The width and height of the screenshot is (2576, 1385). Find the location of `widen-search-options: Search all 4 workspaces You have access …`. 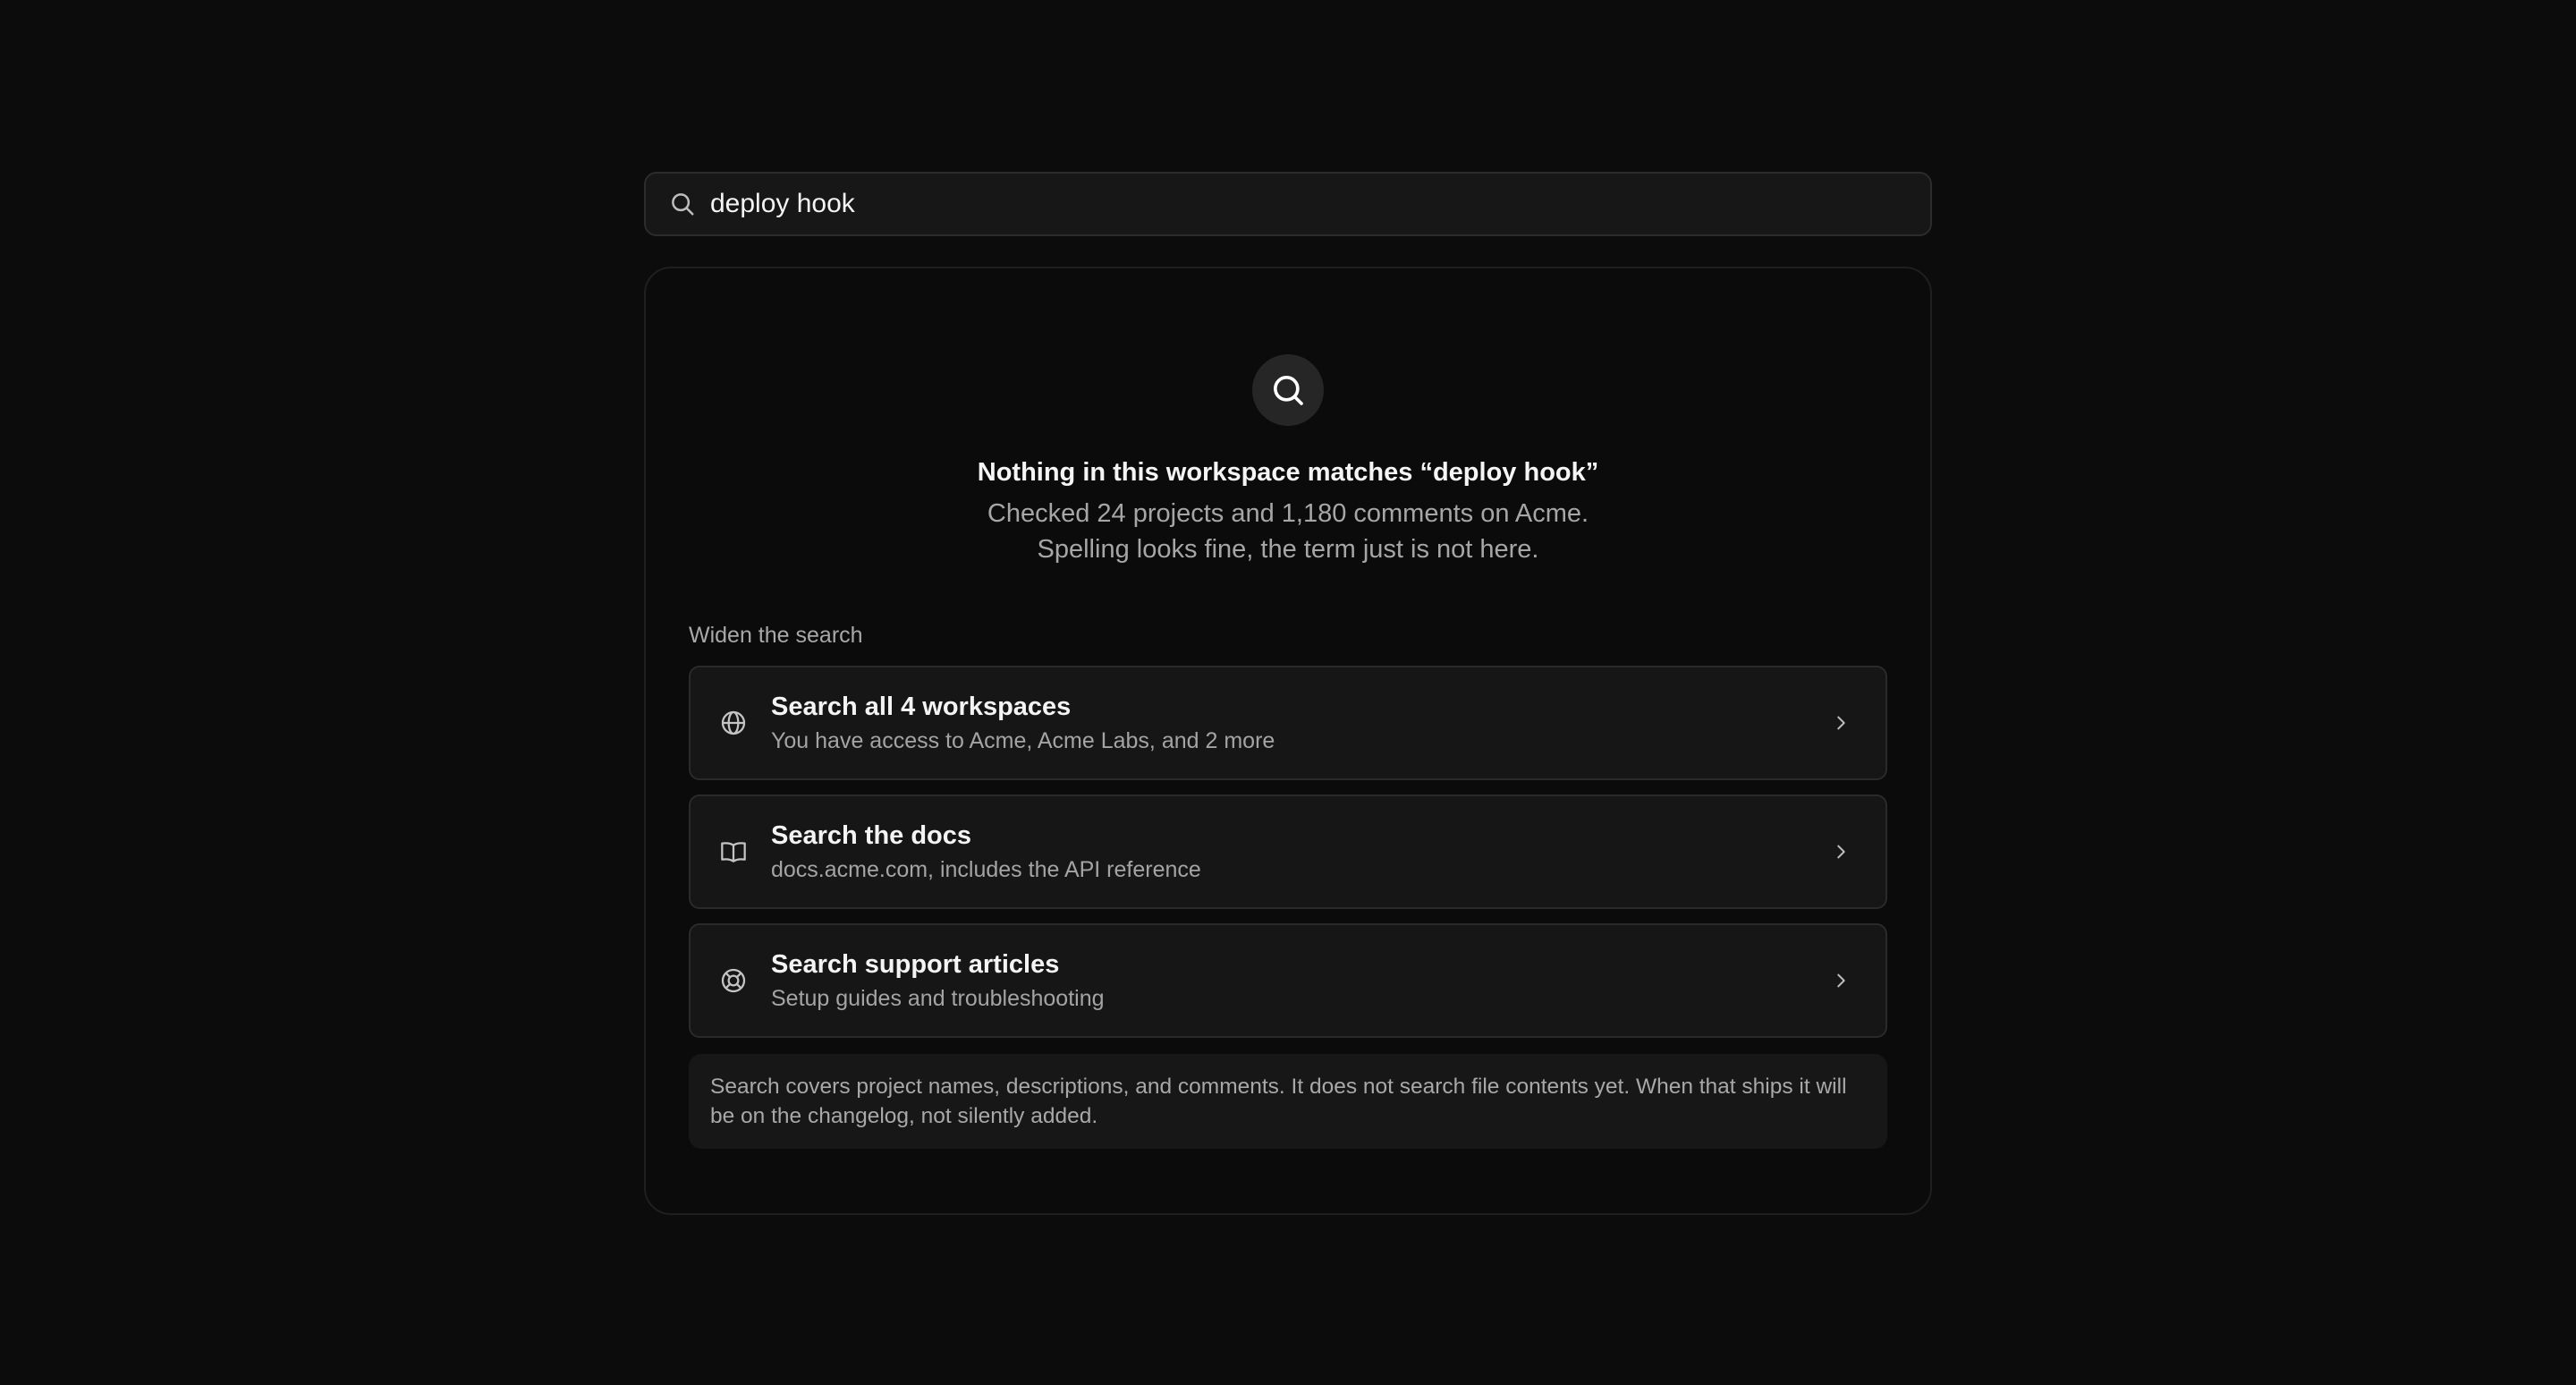

widen-search-options: Search all 4 workspaces You have access … is located at coordinates (1288, 852).